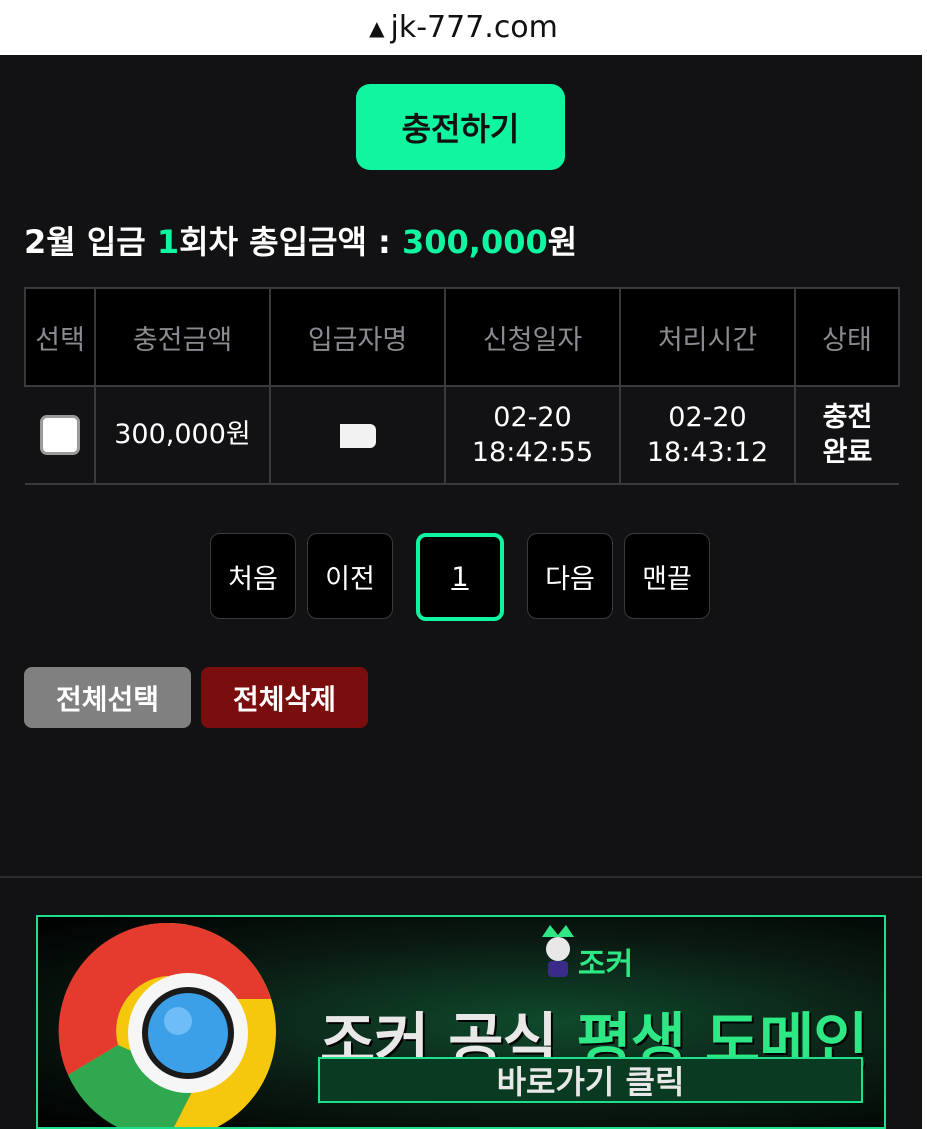 This screenshot has width=927, height=1129. What do you see at coordinates (377, 27) in the screenshot?
I see `warning-triangle-icon: ▲` at bounding box center [377, 27].